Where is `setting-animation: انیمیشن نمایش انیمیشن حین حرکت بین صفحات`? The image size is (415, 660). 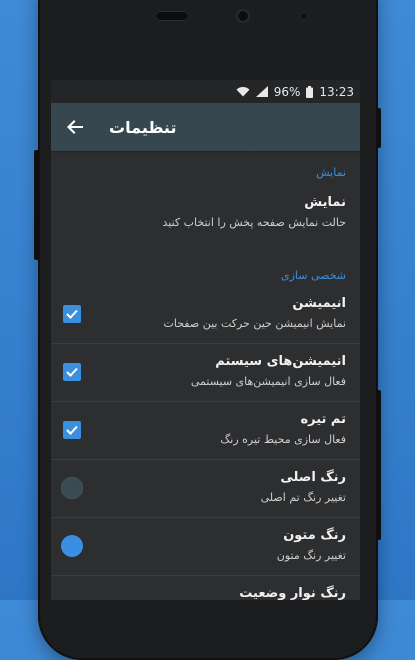
setting-animation: انیمیشن نمایش انیمیشن حین حرکت بین صفحات is located at coordinates (205, 315).